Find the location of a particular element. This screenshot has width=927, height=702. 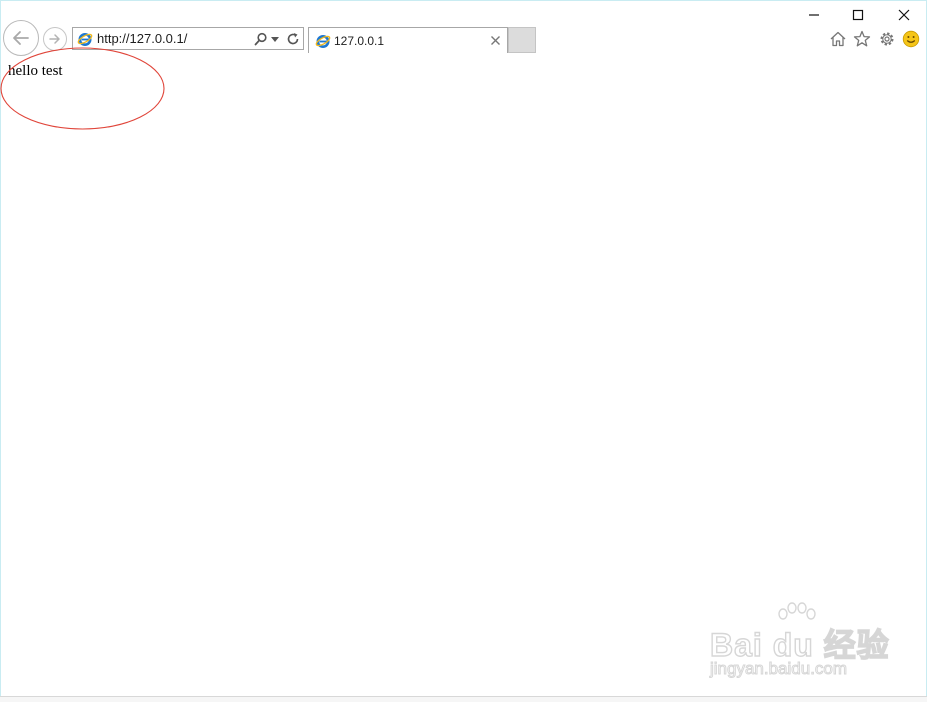

annotation-ellipse is located at coordinates (82, 88).